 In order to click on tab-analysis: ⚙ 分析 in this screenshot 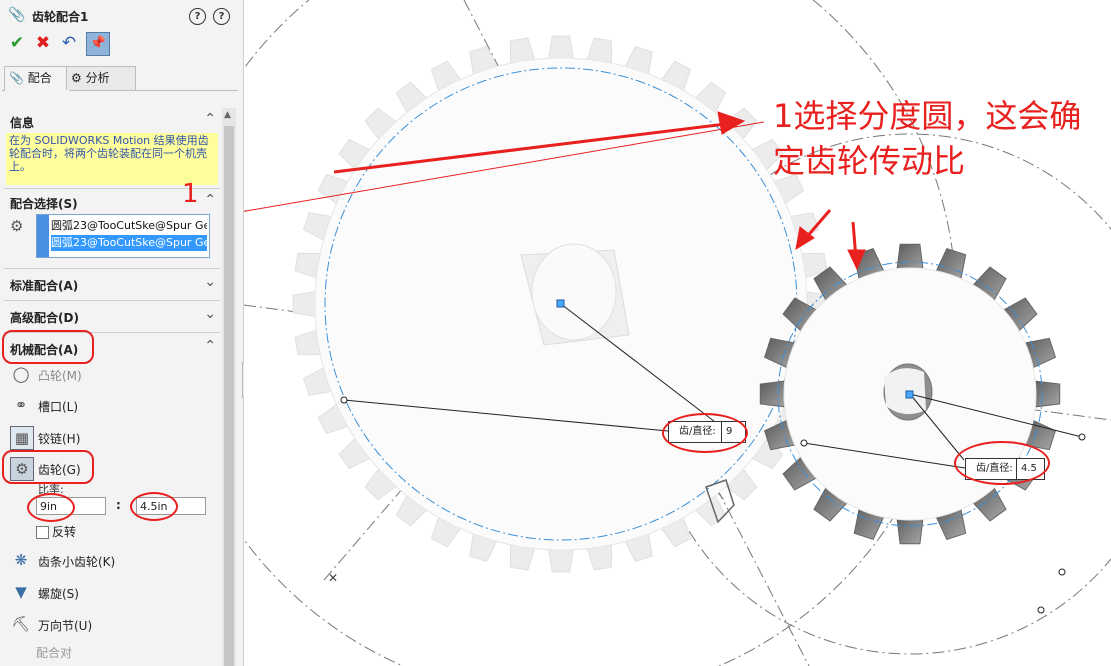, I will do `click(101, 78)`.